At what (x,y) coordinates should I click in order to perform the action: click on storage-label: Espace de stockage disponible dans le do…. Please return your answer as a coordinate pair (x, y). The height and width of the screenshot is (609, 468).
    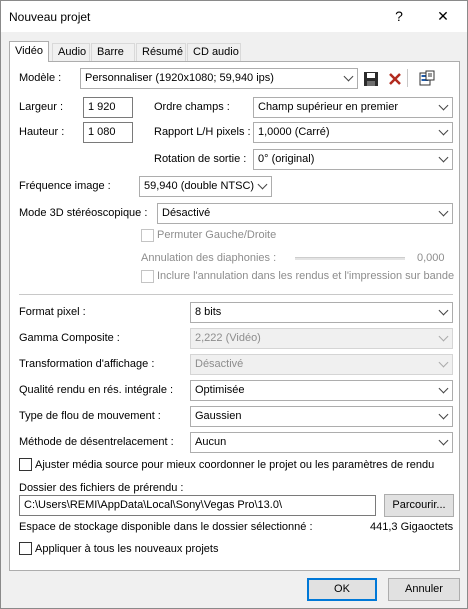
    Looking at the image, I should click on (166, 527).